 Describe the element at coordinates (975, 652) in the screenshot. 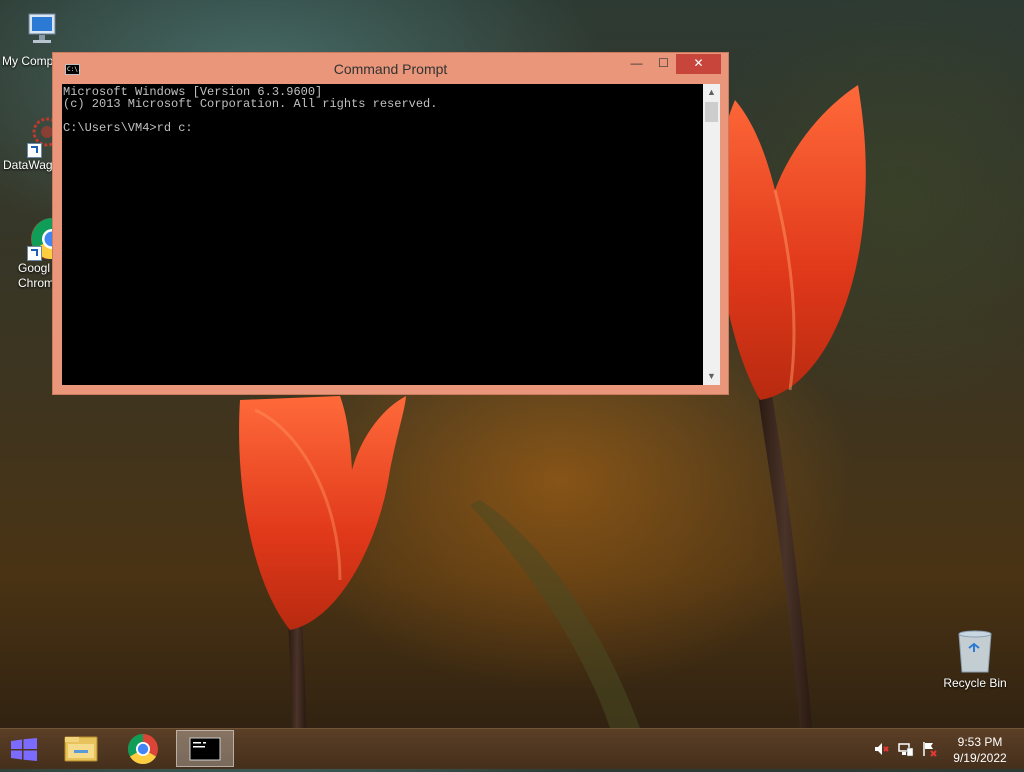

I see `recycle-bin-icon` at that location.